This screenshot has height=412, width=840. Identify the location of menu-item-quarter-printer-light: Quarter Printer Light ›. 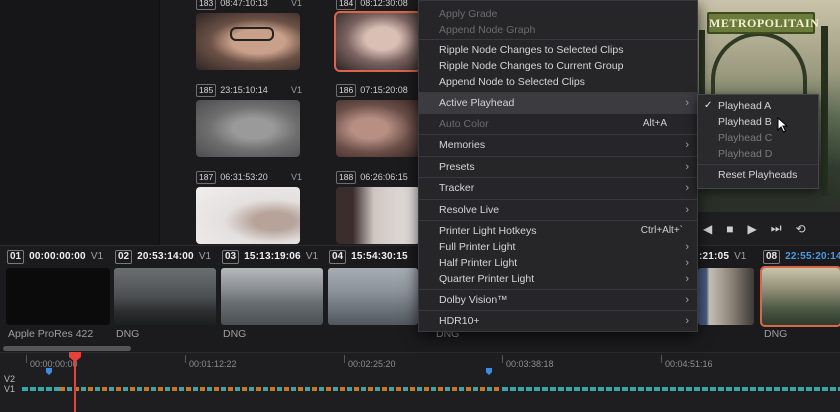
(558, 279).